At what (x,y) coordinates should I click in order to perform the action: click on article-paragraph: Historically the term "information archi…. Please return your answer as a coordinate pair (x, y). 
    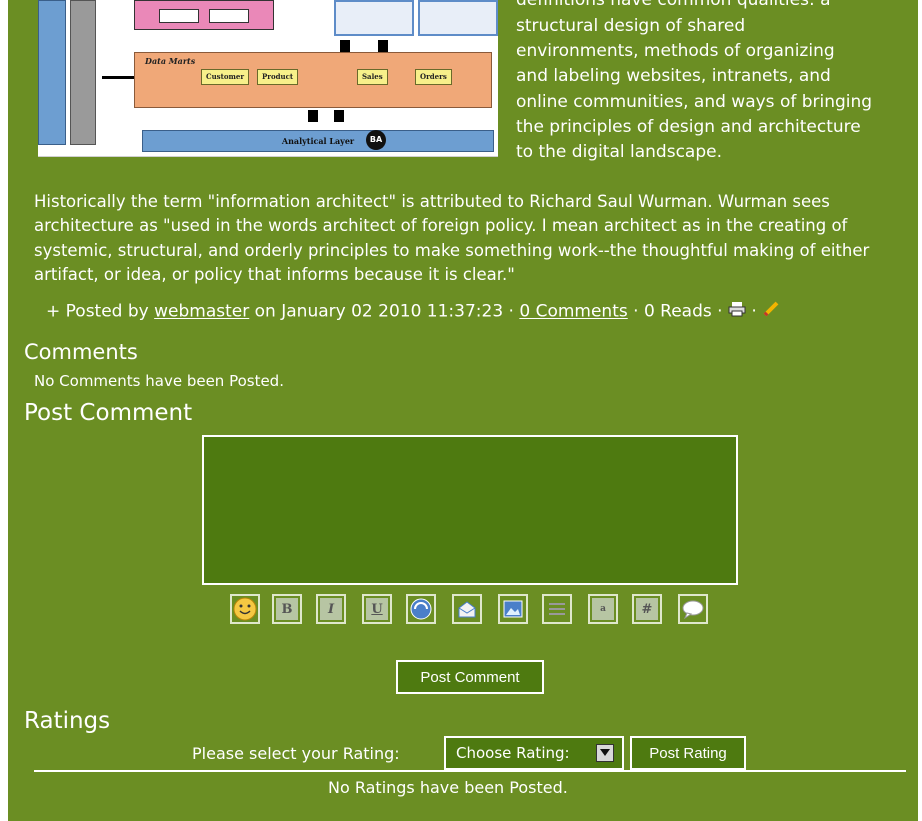
    Looking at the image, I should click on (452, 238).